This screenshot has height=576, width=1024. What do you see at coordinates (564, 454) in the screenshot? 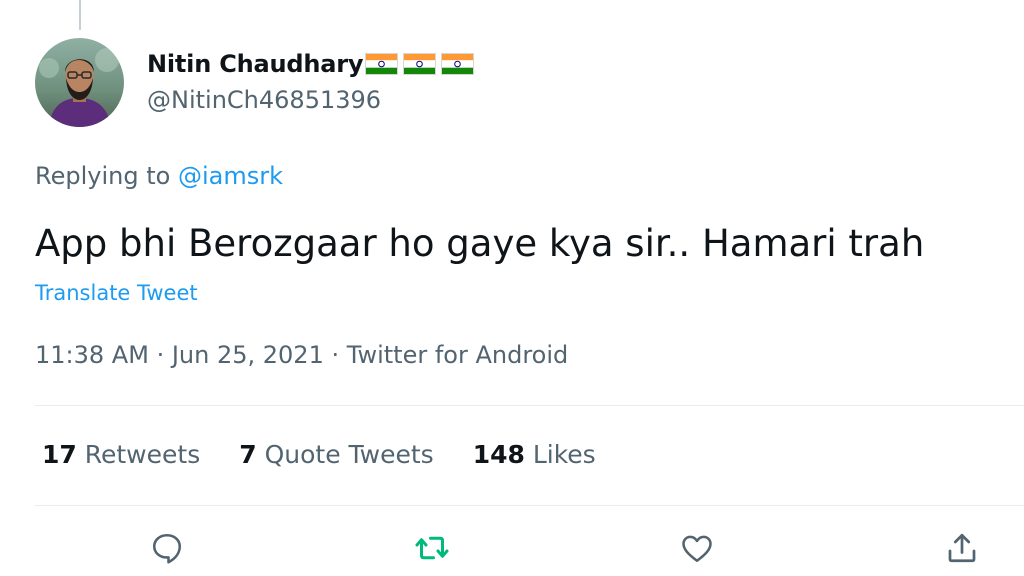
I see `likes-label: Likes` at bounding box center [564, 454].